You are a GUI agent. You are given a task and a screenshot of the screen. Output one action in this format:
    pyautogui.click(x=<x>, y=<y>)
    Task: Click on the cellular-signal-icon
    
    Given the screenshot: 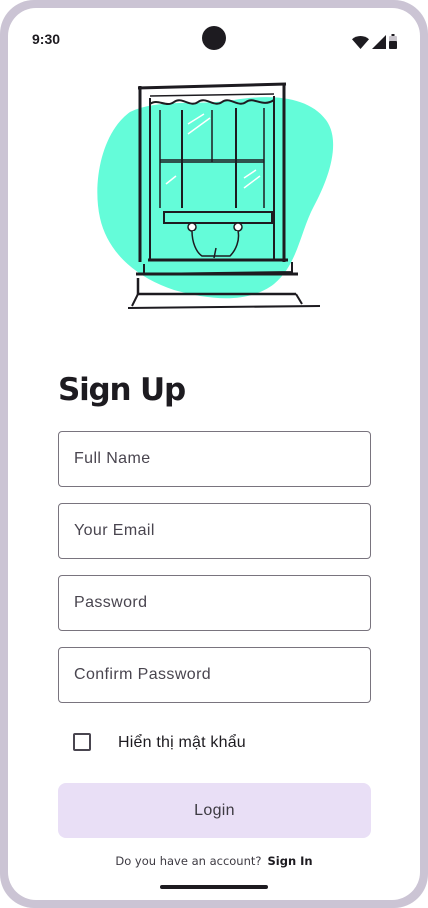 What is the action you would take?
    pyautogui.click(x=379, y=42)
    